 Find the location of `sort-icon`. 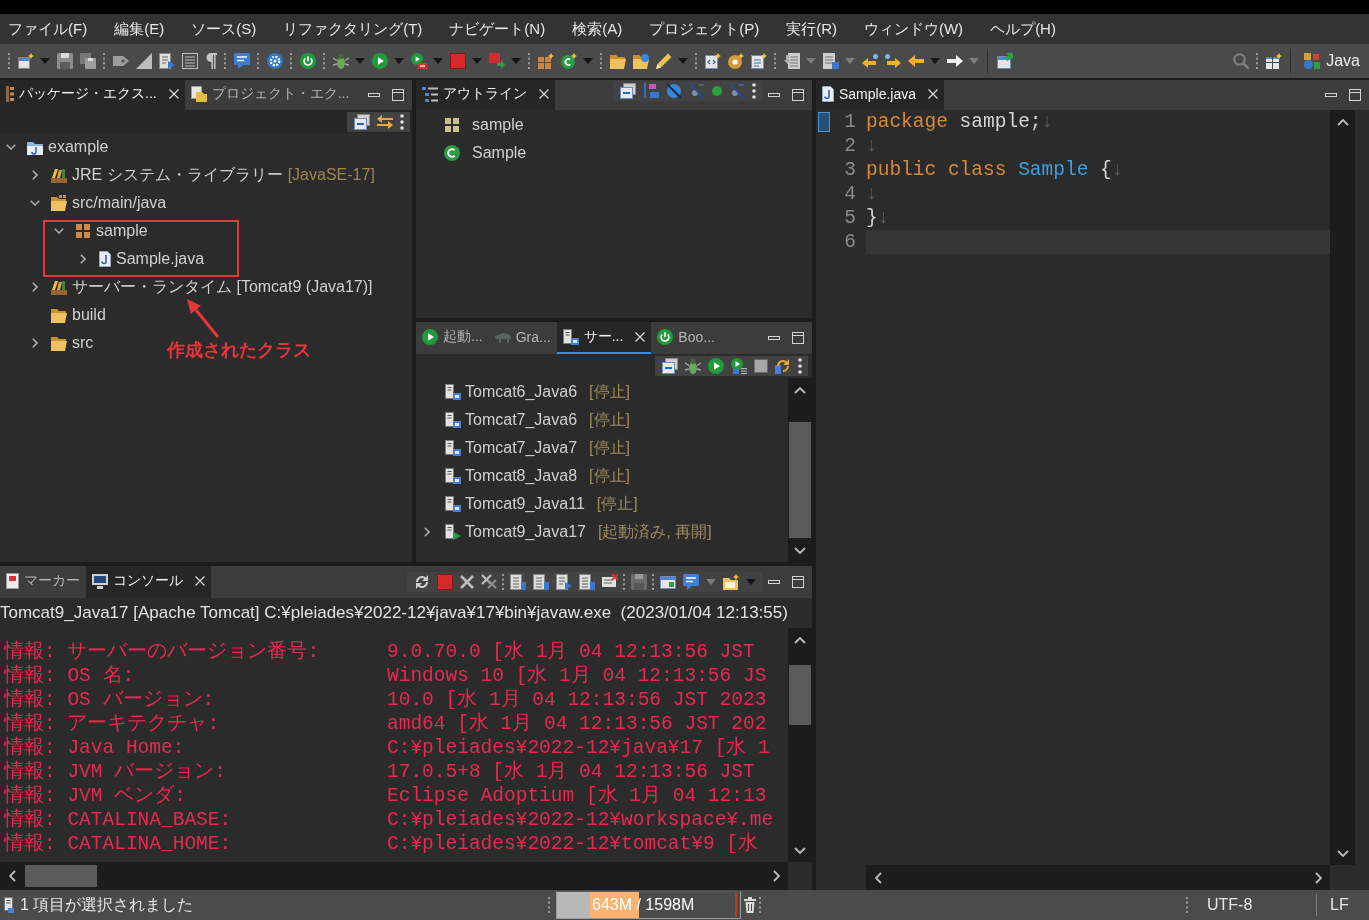

sort-icon is located at coordinates (650, 91).